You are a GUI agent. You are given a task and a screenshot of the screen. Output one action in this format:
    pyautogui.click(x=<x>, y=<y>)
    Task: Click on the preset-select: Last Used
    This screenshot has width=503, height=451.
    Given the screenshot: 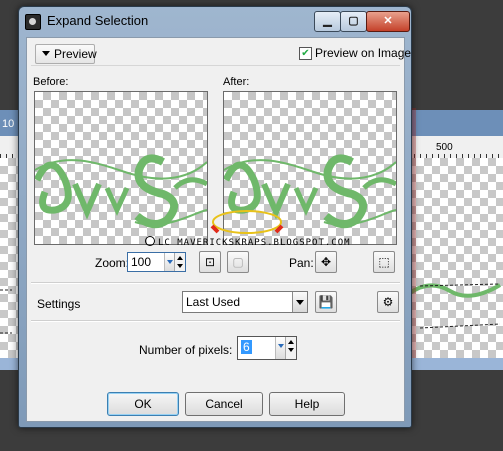 What is the action you would take?
    pyautogui.click(x=245, y=302)
    